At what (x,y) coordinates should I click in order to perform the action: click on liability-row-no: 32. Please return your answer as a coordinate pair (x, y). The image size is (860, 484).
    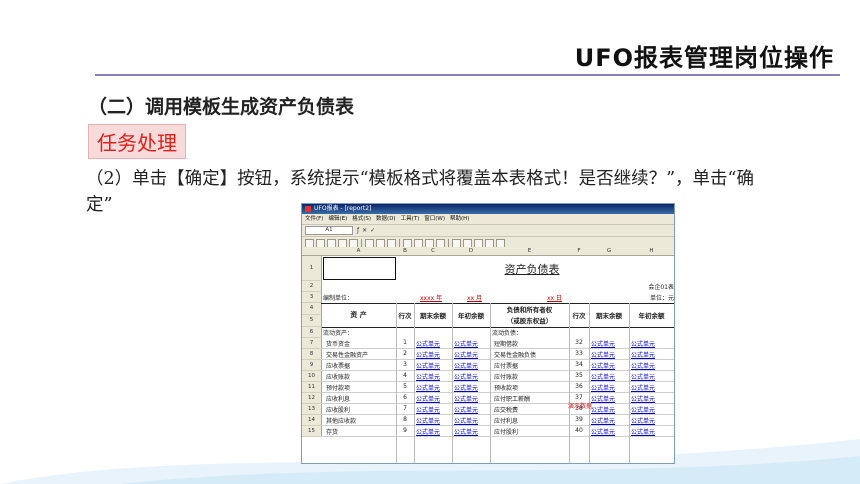
    Looking at the image, I should click on (579, 342).